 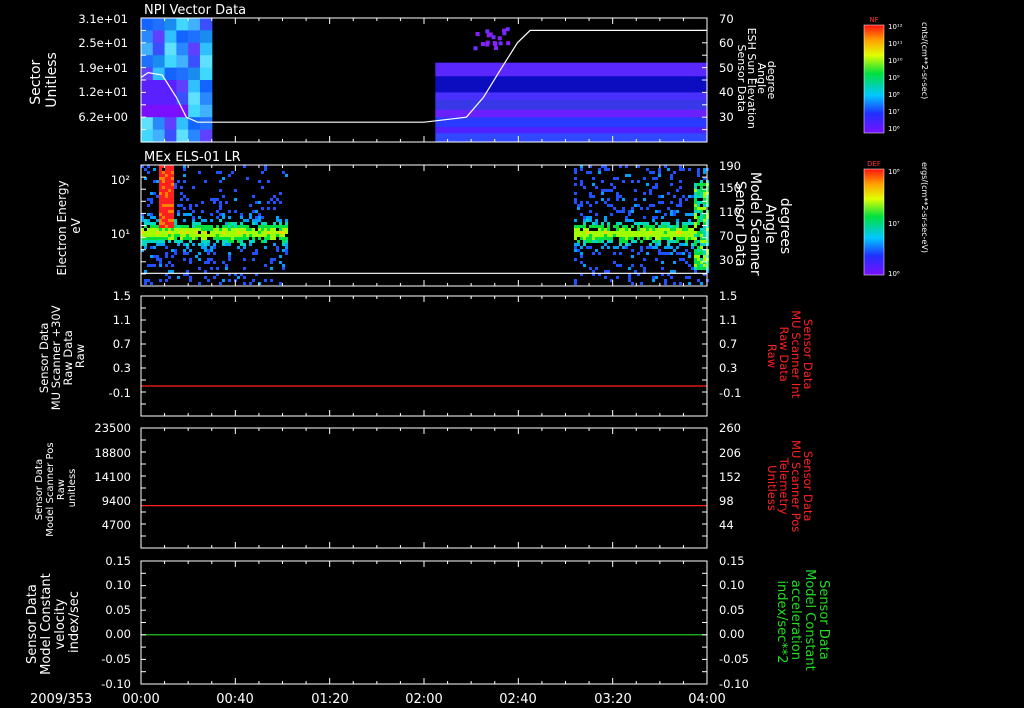 What do you see at coordinates (726, 501) in the screenshot?
I see `tick-label: 98` at bounding box center [726, 501].